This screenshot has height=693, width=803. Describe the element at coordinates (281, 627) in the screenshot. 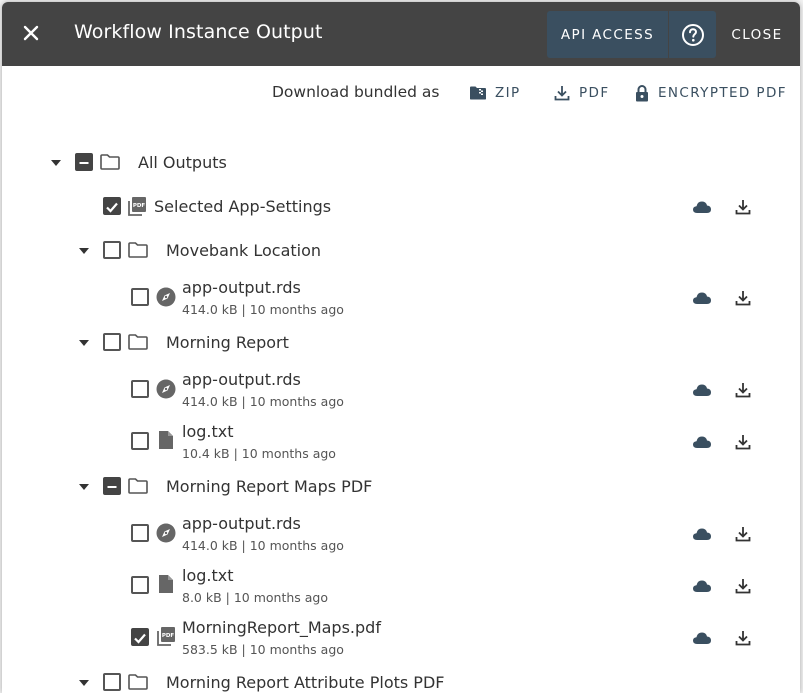

I see `file-name: MorningReport_Maps.pdf` at that location.